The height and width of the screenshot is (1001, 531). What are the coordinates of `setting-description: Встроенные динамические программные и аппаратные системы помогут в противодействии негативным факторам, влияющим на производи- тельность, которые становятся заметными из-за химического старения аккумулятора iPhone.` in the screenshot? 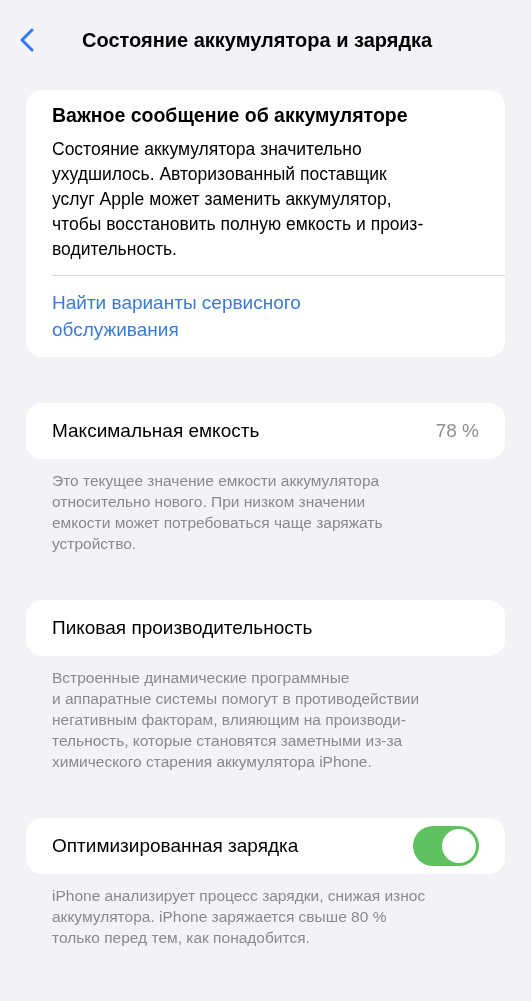 It's located at (236, 720).